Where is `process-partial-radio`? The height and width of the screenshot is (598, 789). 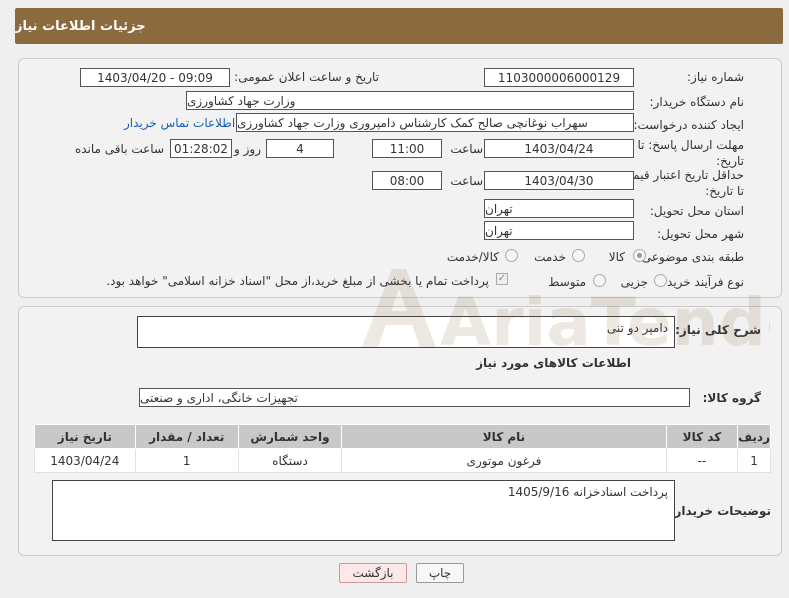
process-partial-radio is located at coordinates (660, 280).